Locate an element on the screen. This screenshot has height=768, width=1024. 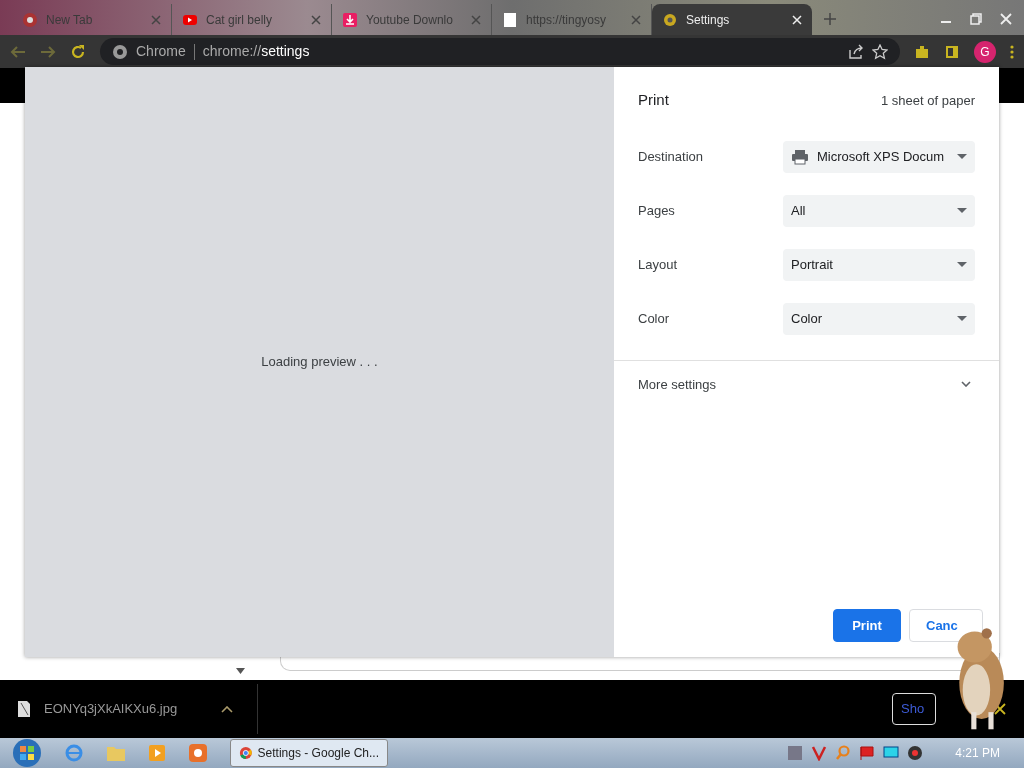
file-icon is located at coordinates (24, 709).